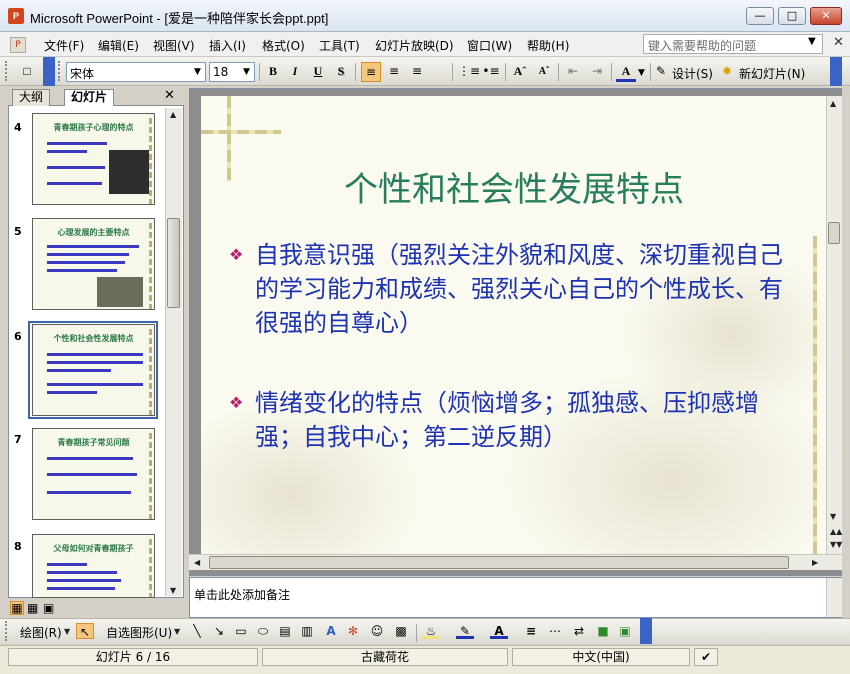 This screenshot has width=850, height=674. I want to click on slide-scroll-thumb, so click(834, 233).